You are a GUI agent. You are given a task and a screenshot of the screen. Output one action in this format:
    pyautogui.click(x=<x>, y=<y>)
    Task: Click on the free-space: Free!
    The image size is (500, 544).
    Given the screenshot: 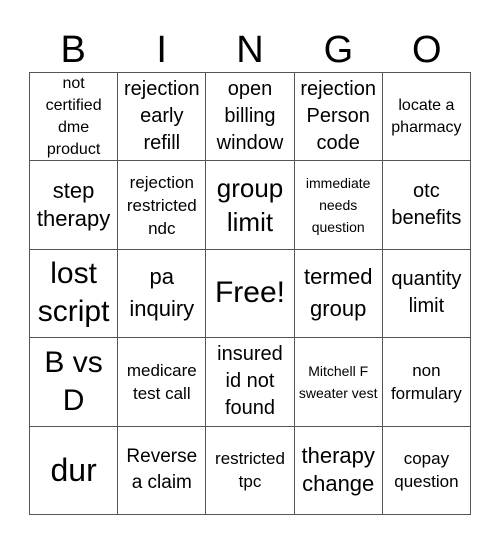 What is the action you would take?
    pyautogui.click(x=250, y=294)
    